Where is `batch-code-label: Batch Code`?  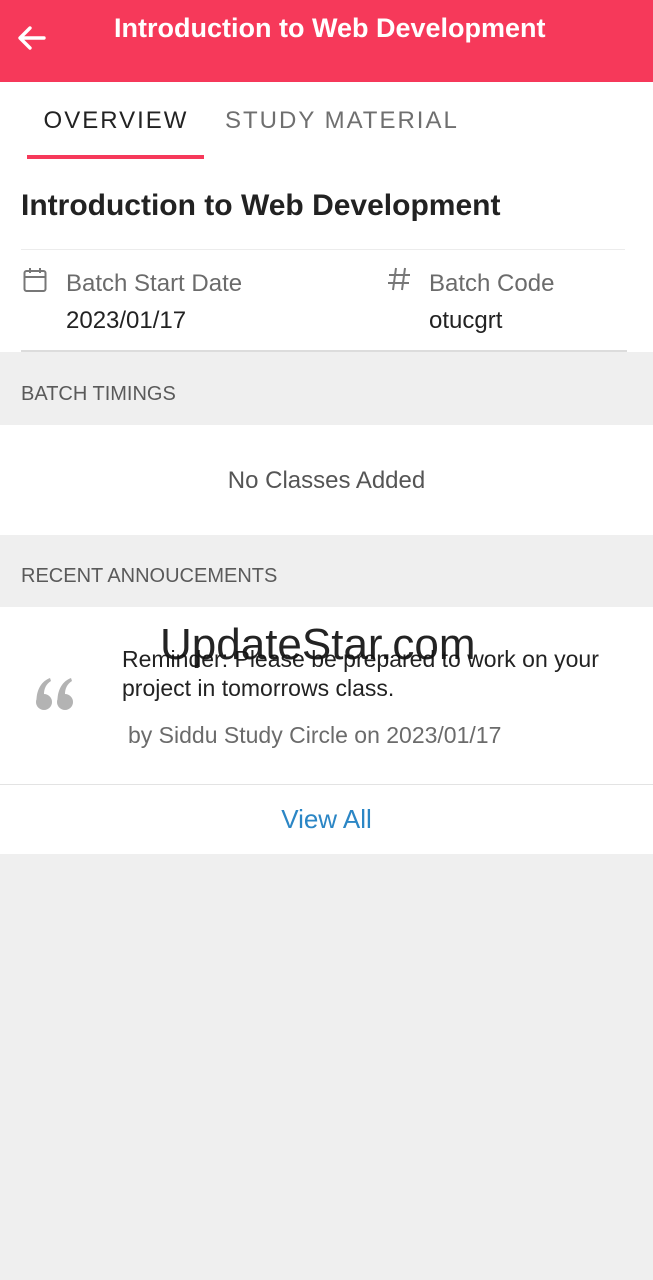 batch-code-label: Batch Code is located at coordinates (492, 283).